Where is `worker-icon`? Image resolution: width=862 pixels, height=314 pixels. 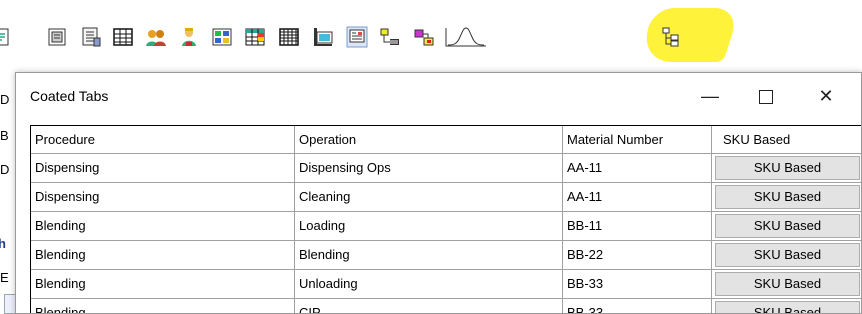
worker-icon is located at coordinates (189, 37).